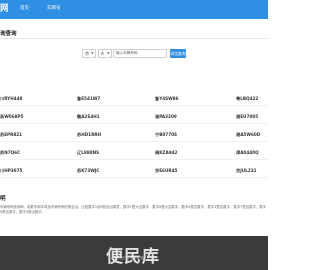 This screenshot has height=270, width=320. I want to click on plate-link: 鲁Y4SW86, so click(167, 98).